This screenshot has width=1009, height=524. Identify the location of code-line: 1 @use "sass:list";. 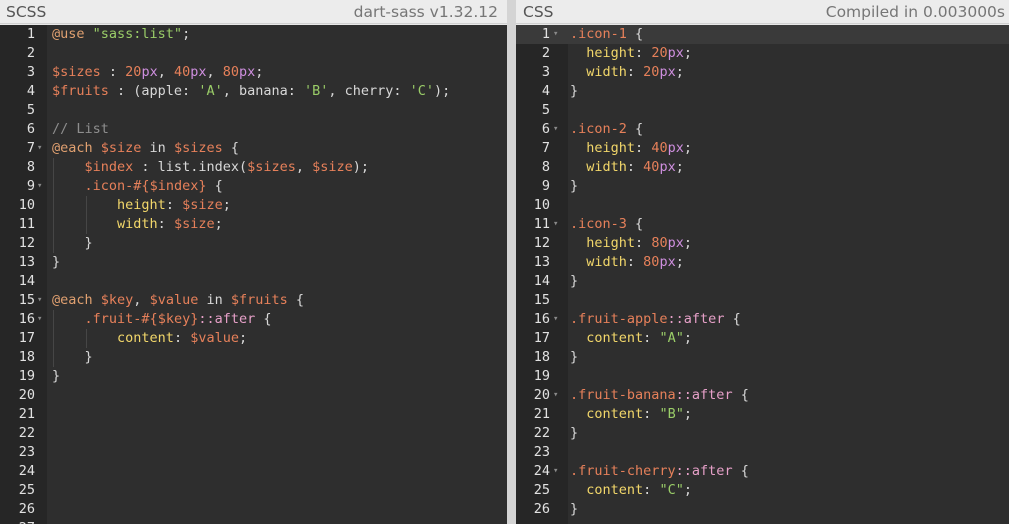
(253, 34).